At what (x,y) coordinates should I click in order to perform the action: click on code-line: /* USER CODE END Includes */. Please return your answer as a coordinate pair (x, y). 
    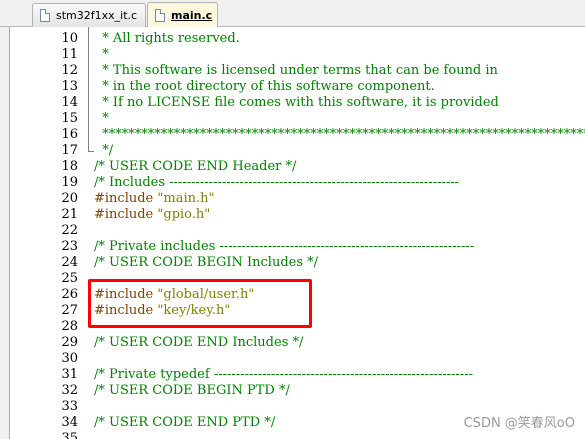
    Looking at the image, I should click on (198, 343).